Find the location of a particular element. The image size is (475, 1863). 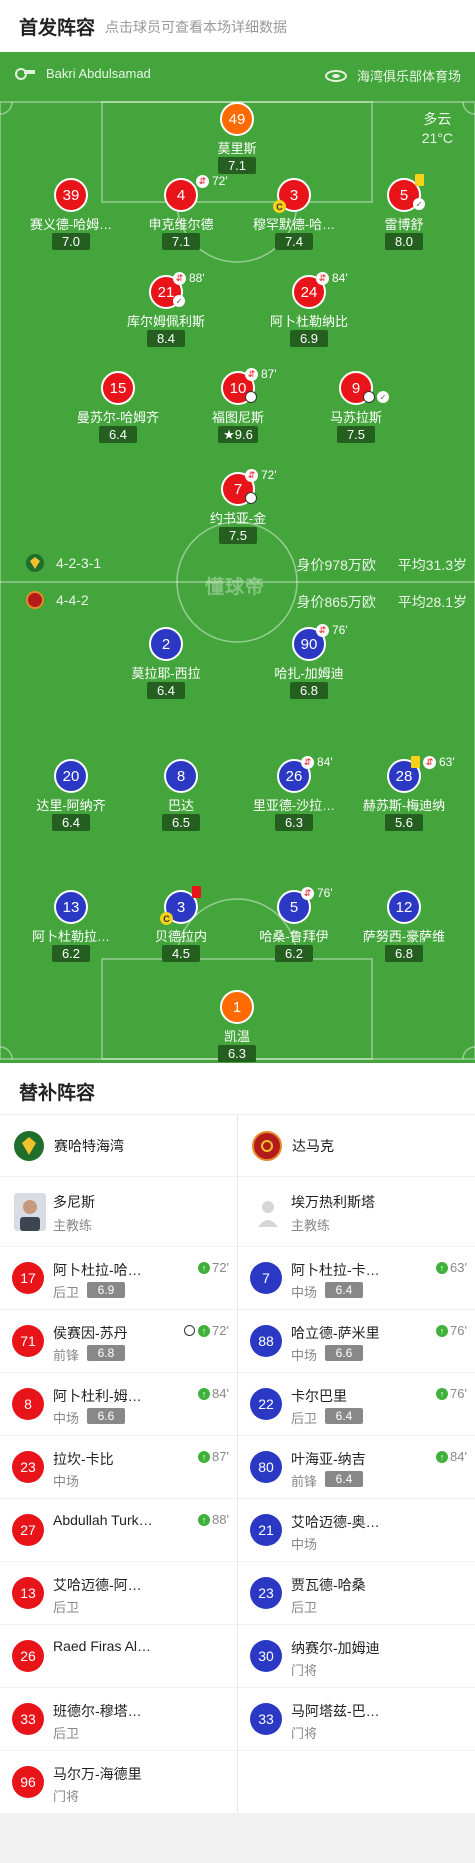

player-rating: 7.5 is located at coordinates (356, 434).